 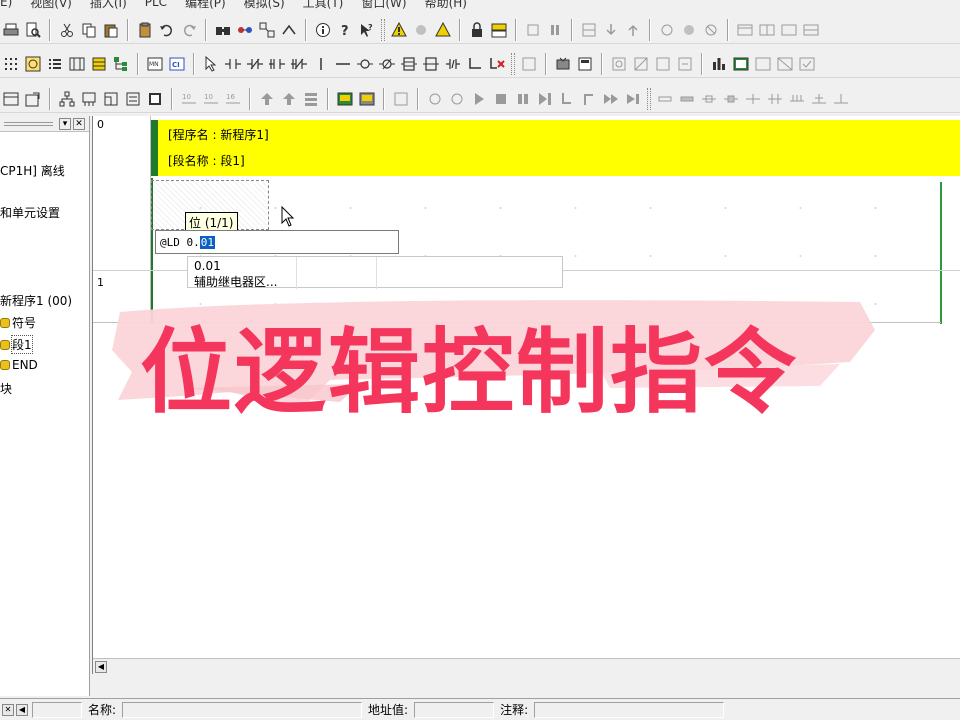 I want to click on overlay-title: 位逻辑控制指令, so click(x=469, y=372).